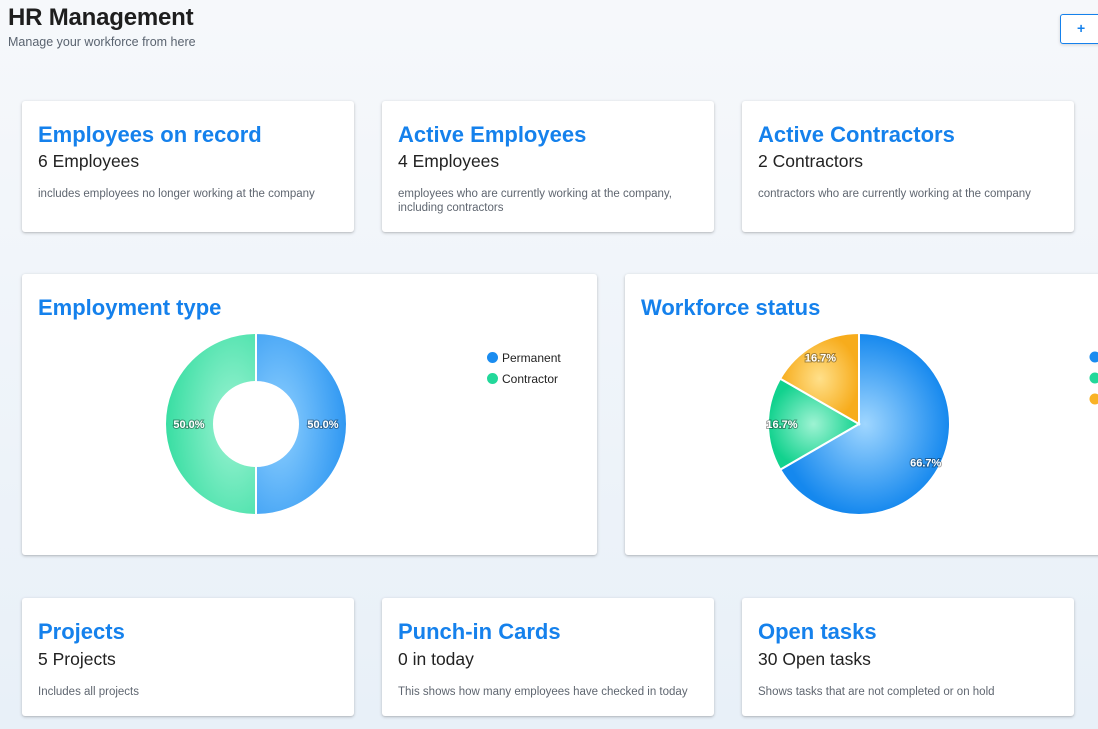 The image size is (1098, 729). Describe the element at coordinates (88, 692) in the screenshot. I see `card-description: Includes all projects` at that location.